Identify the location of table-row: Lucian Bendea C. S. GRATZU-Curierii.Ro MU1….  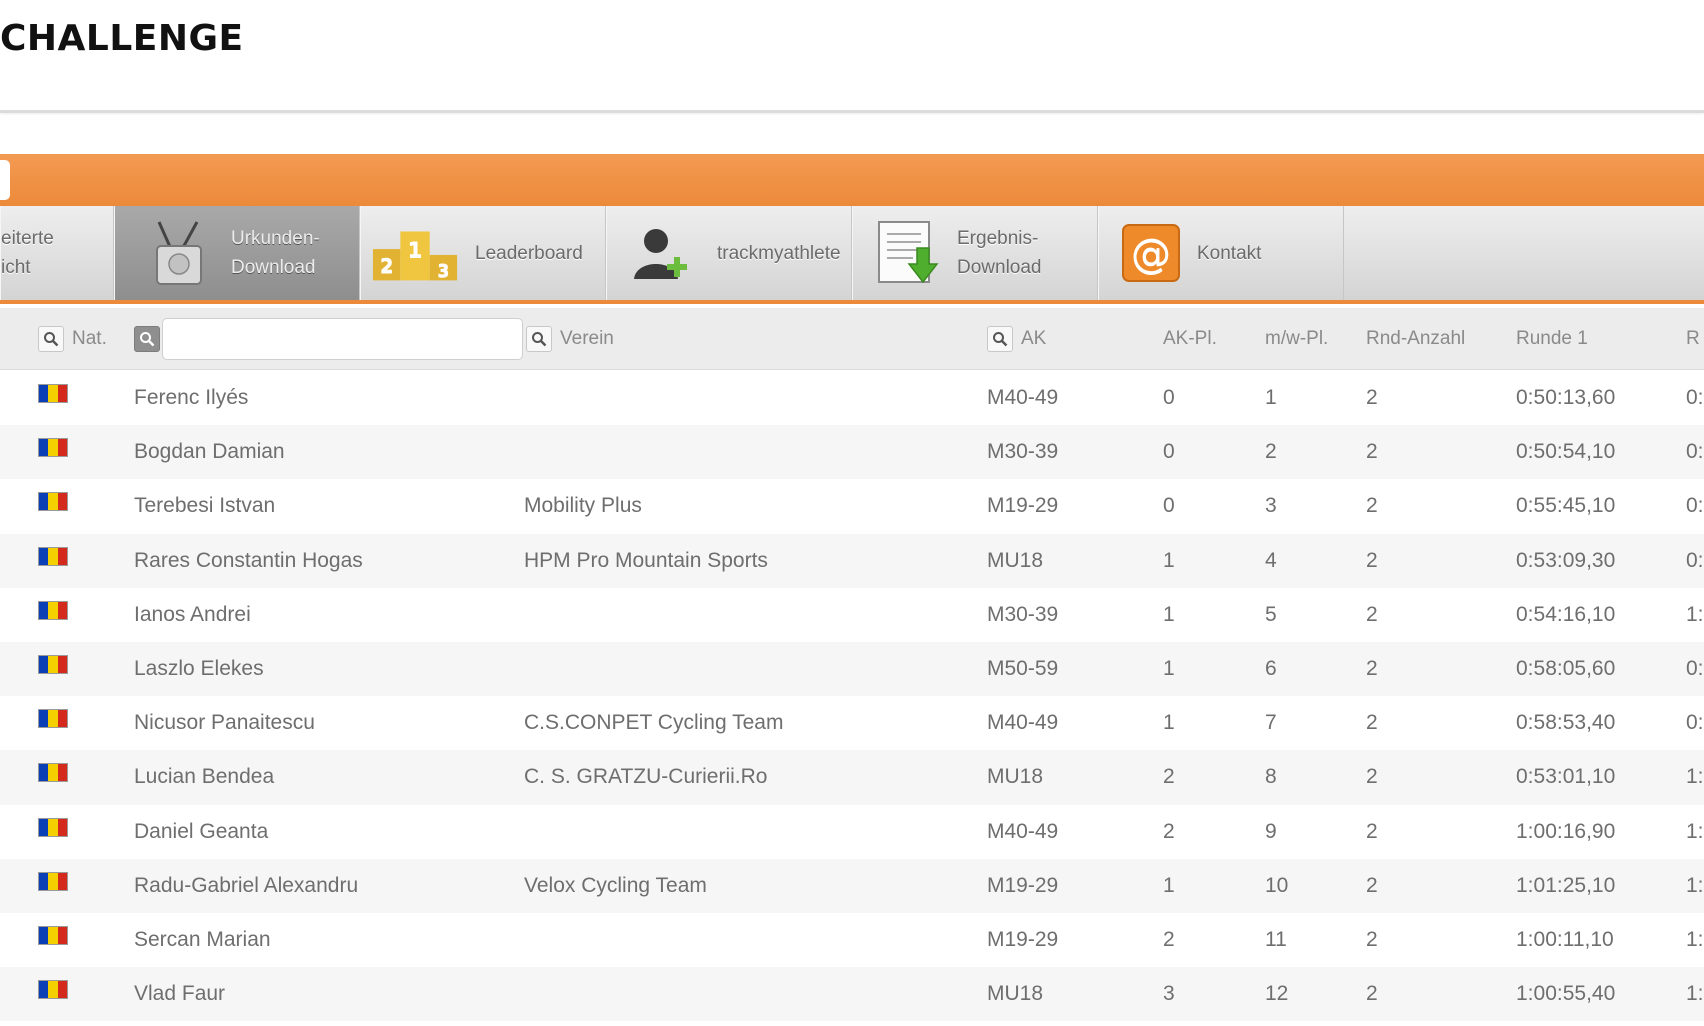
(852, 777).